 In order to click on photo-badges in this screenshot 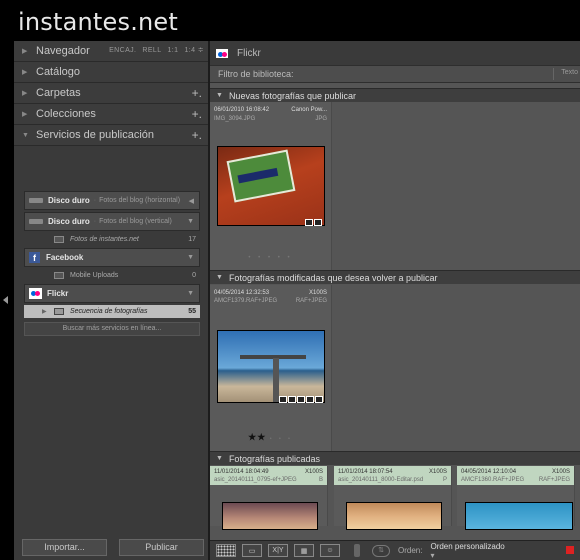, I will do `click(313, 222)`.